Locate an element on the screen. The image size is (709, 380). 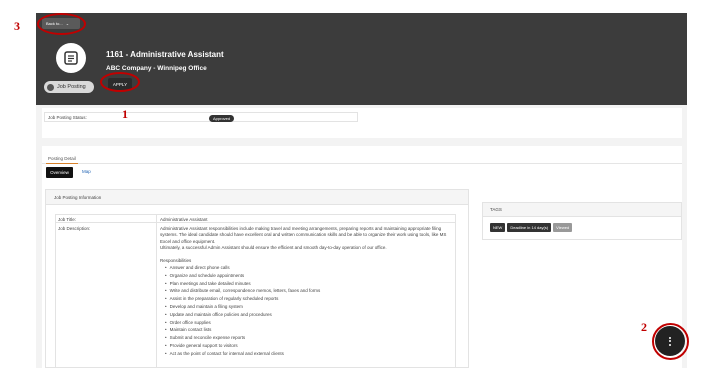
tags-row: NEW Deadline in 14 day(s) Viewed is located at coordinates (531, 227).